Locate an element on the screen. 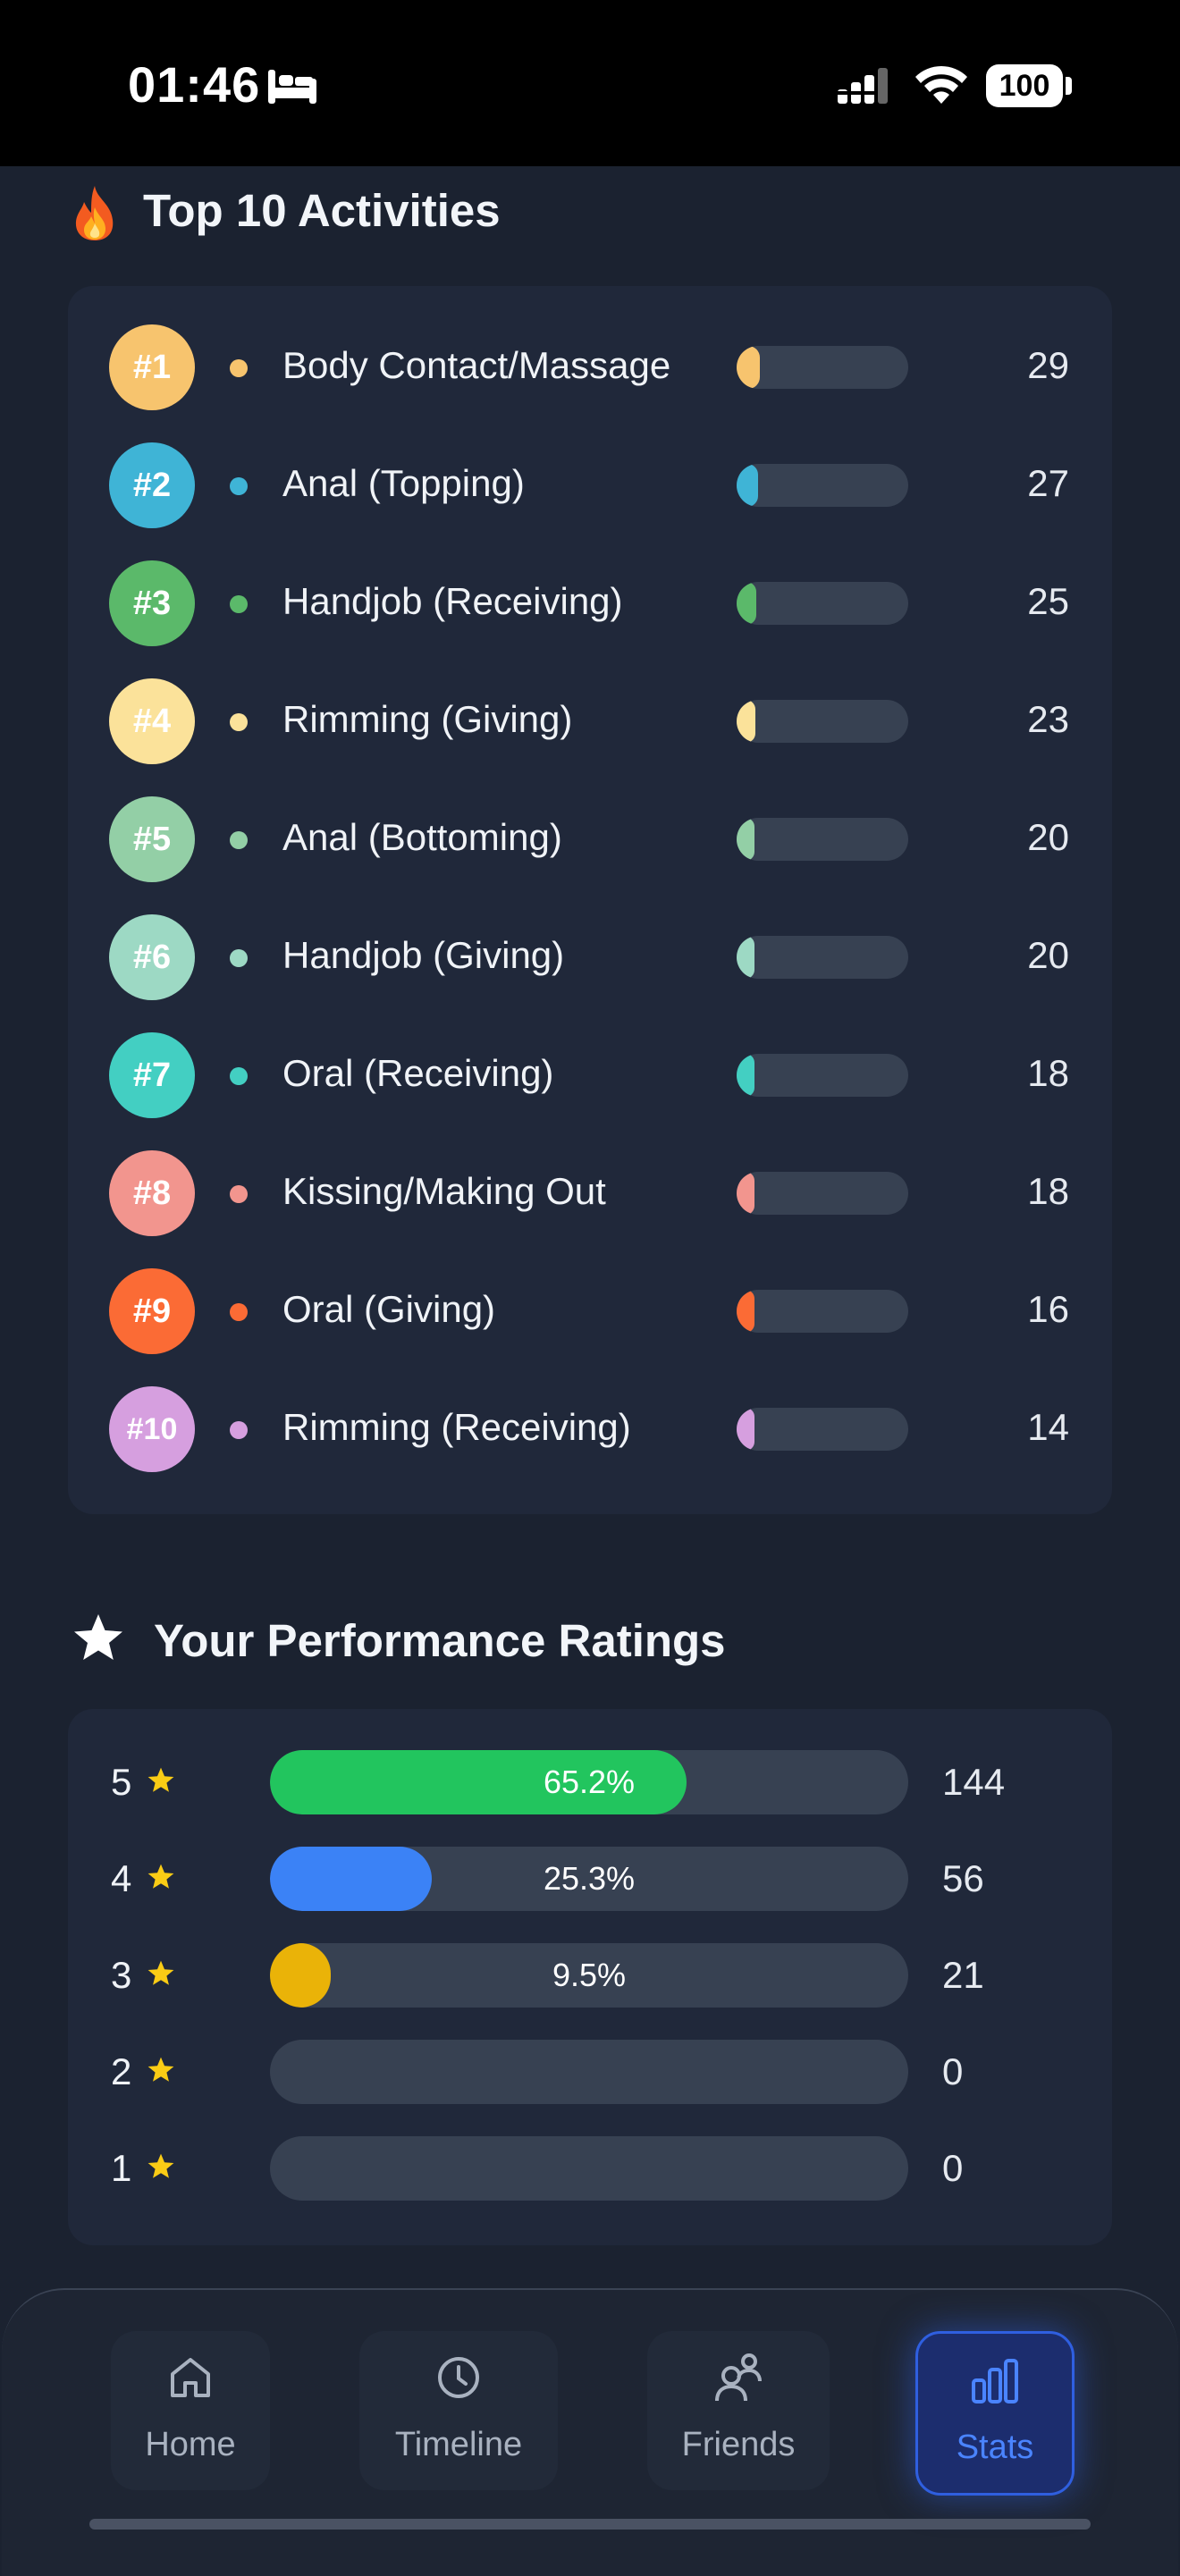 The height and width of the screenshot is (2576, 1180). rank-badge: #10 is located at coordinates (152, 1429).